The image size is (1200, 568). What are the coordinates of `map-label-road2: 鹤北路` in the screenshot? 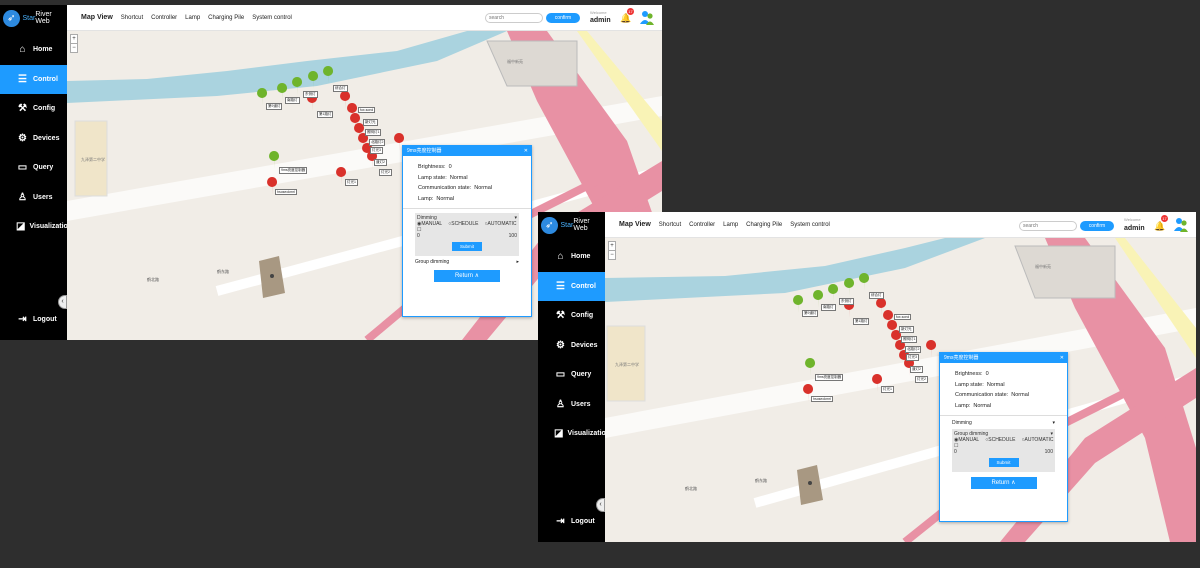 It's located at (153, 279).